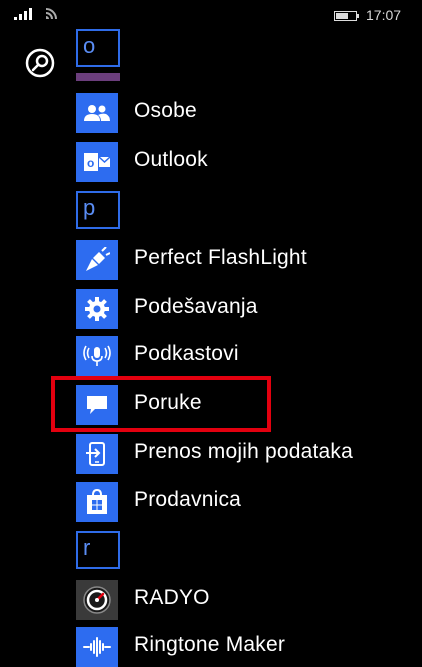 Image resolution: width=422 pixels, height=667 pixels. What do you see at coordinates (90, 163) in the screenshot?
I see `svg-text: o` at bounding box center [90, 163].